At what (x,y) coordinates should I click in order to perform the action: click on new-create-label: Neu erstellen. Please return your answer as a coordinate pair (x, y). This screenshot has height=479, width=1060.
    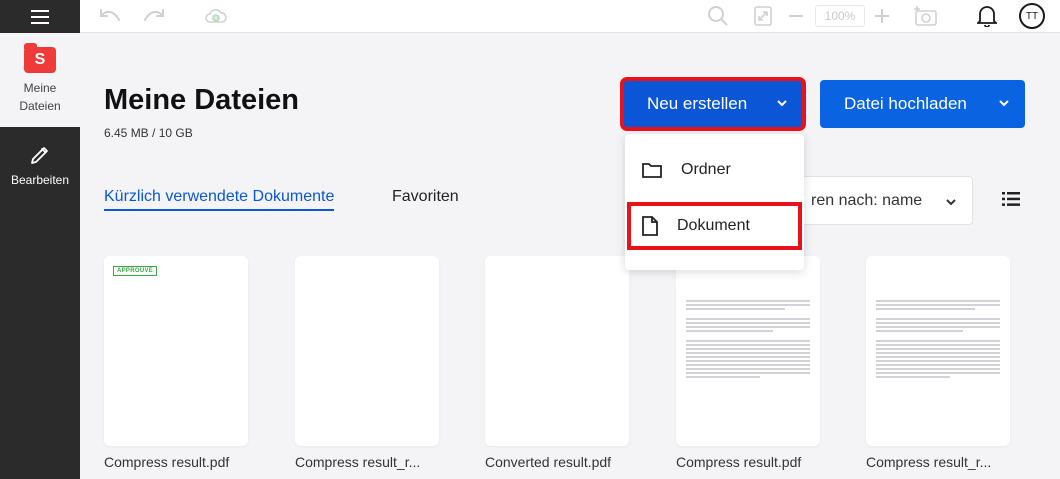
    Looking at the image, I should click on (697, 103).